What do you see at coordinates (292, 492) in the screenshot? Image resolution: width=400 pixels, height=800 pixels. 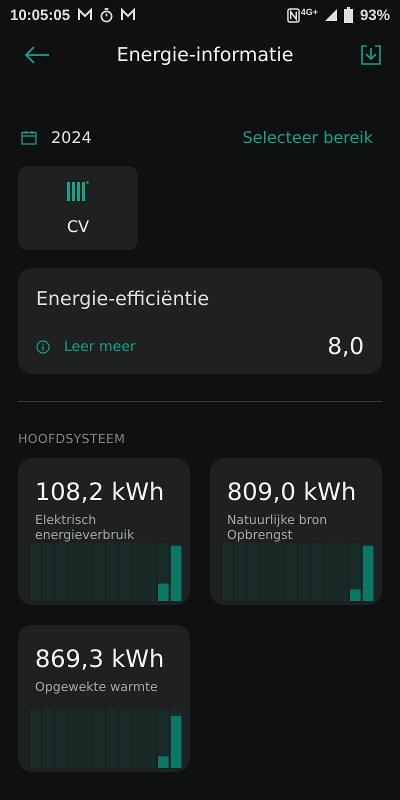 I see `energy-value: 809,0 kWh` at bounding box center [292, 492].